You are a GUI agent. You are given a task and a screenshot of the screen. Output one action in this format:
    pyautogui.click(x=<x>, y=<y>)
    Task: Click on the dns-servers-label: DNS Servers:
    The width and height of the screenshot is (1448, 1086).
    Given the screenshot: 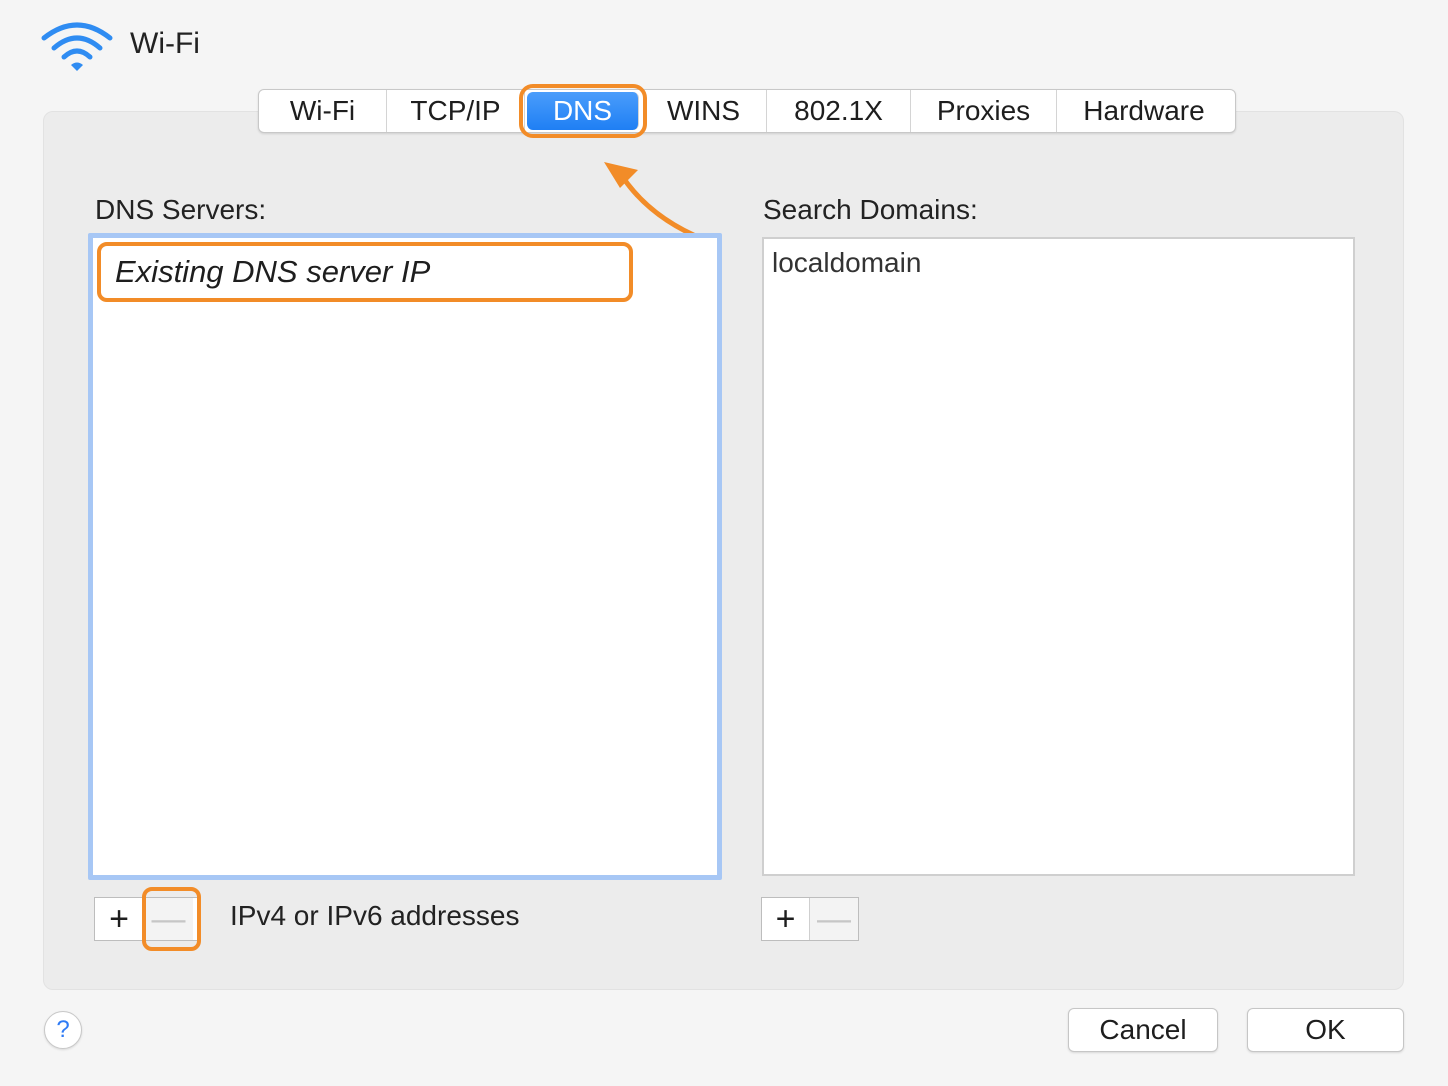 What is the action you would take?
    pyautogui.click(x=181, y=209)
    